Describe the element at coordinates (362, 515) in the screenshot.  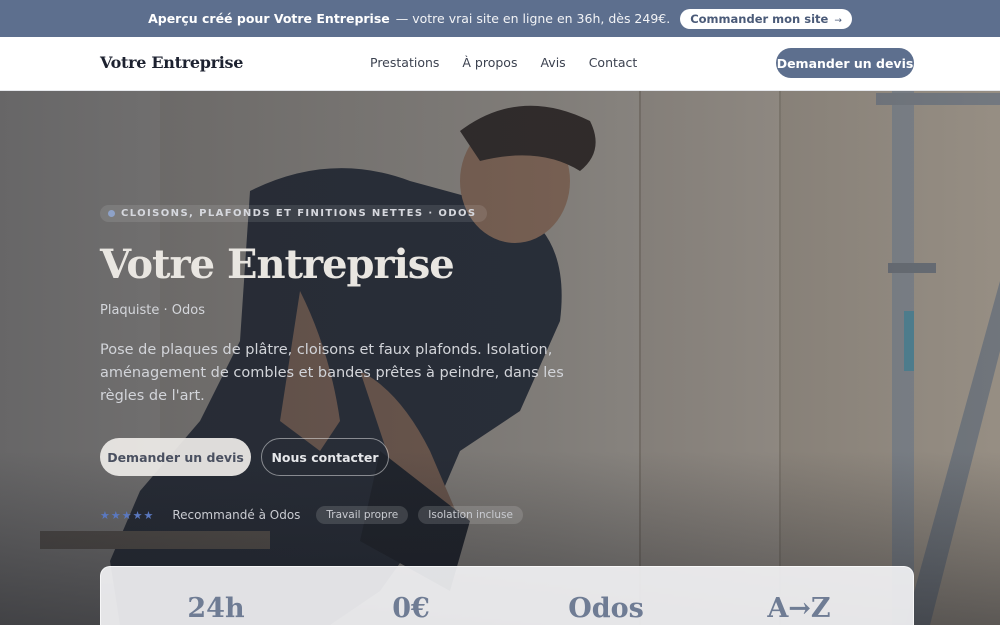
I see `tag-clean-work: Travail propre` at that location.